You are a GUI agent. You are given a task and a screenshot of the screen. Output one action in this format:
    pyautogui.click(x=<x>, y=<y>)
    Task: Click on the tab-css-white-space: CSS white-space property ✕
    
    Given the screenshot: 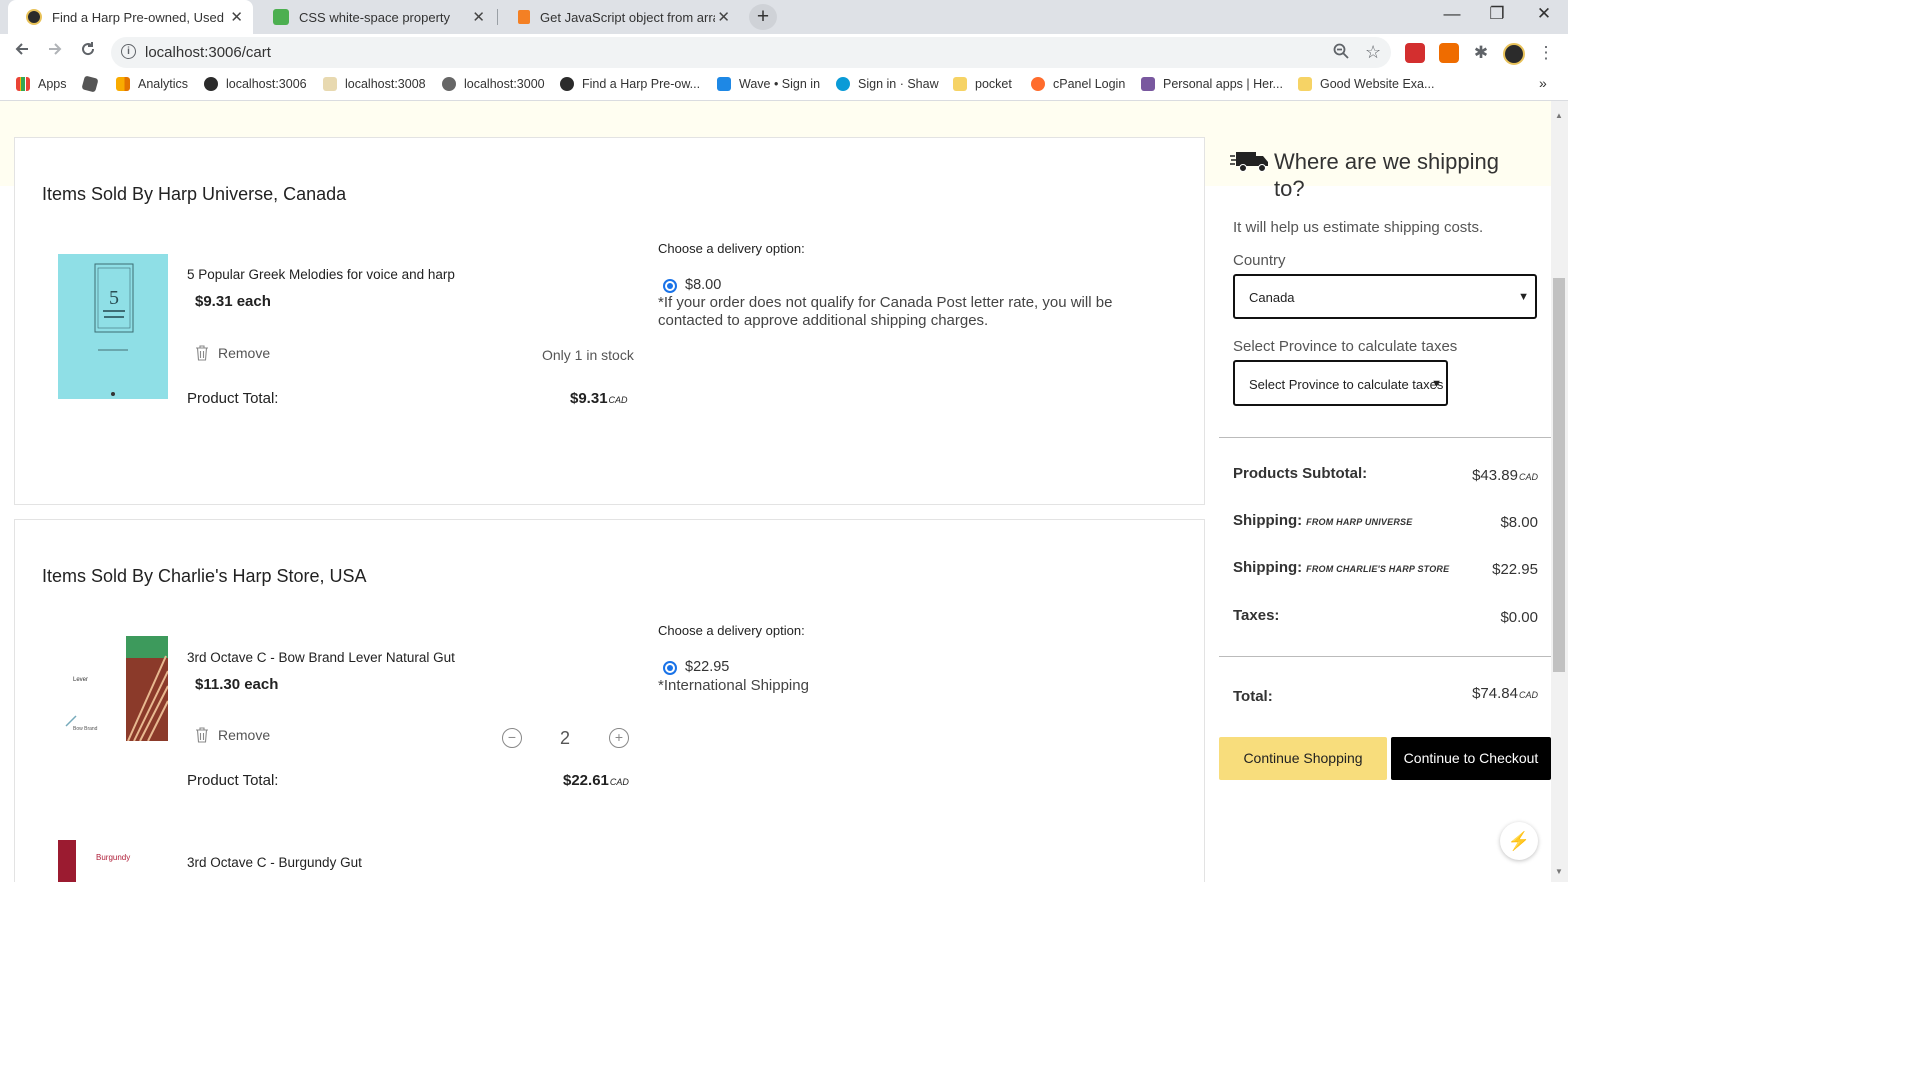 What is the action you would take?
    pyautogui.click(x=375, y=17)
    